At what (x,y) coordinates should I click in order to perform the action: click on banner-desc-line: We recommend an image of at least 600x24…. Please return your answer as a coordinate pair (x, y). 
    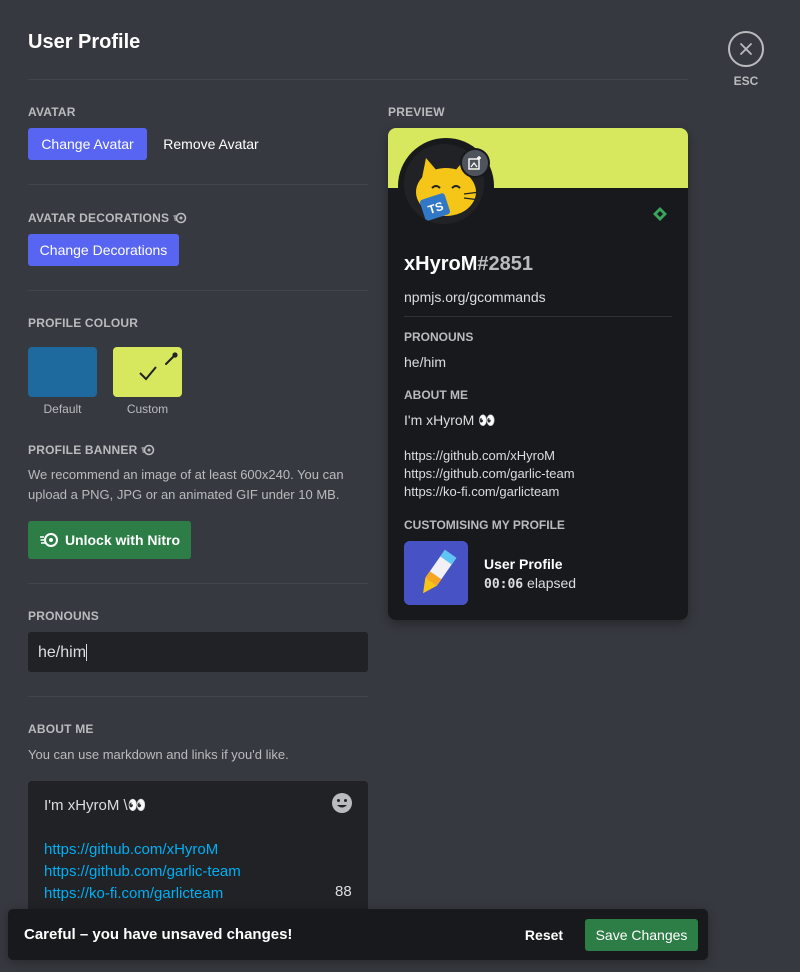
    Looking at the image, I should click on (186, 474).